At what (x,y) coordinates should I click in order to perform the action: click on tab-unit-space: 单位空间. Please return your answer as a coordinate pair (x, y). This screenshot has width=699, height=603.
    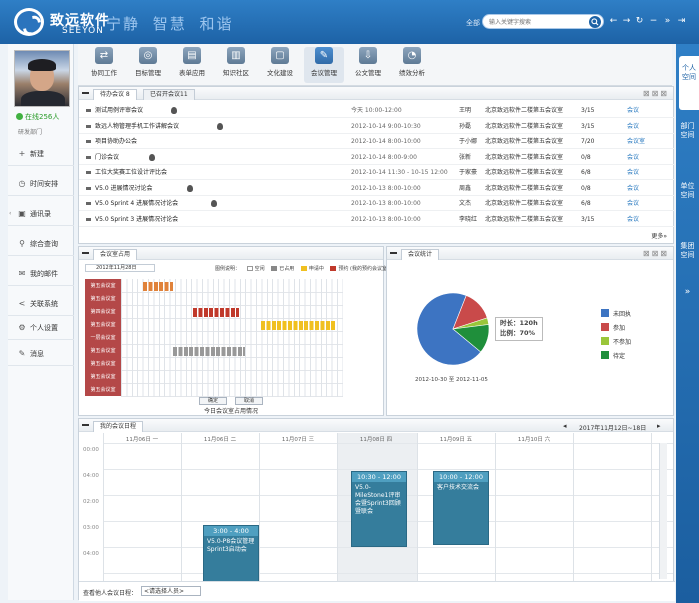
    Looking at the image, I should click on (687, 202).